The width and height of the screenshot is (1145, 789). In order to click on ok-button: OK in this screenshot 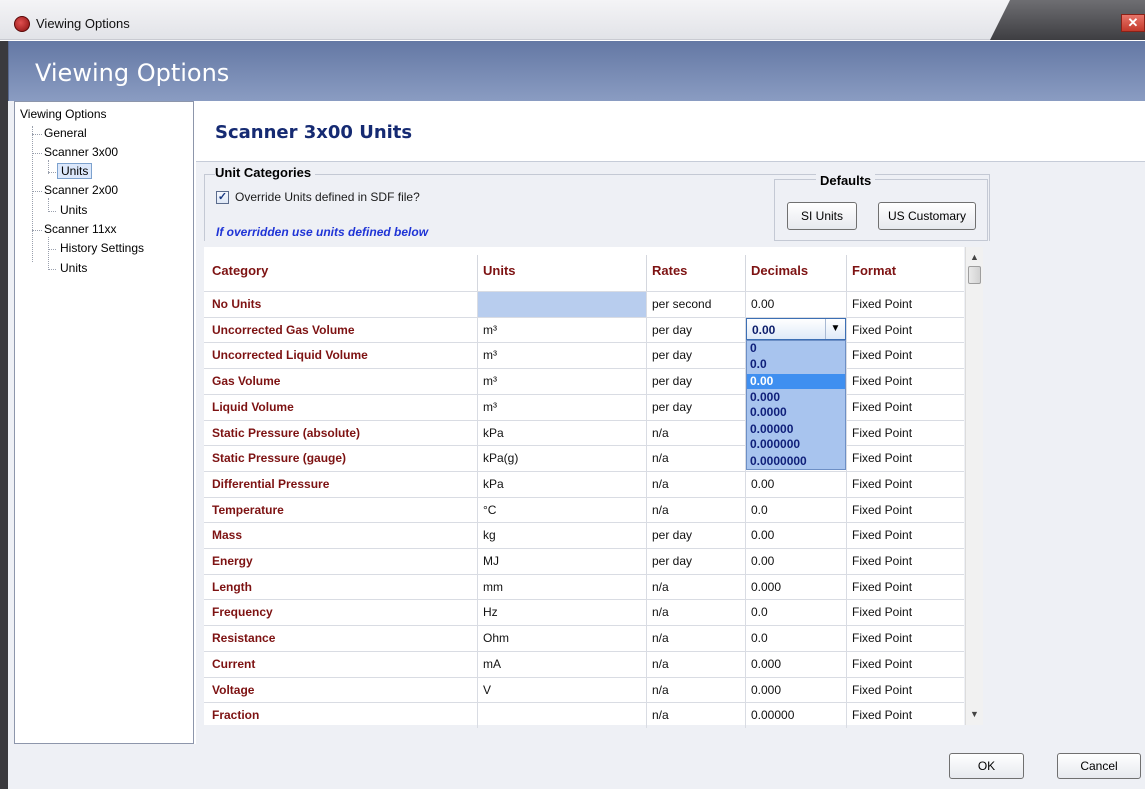, I will do `click(986, 766)`.